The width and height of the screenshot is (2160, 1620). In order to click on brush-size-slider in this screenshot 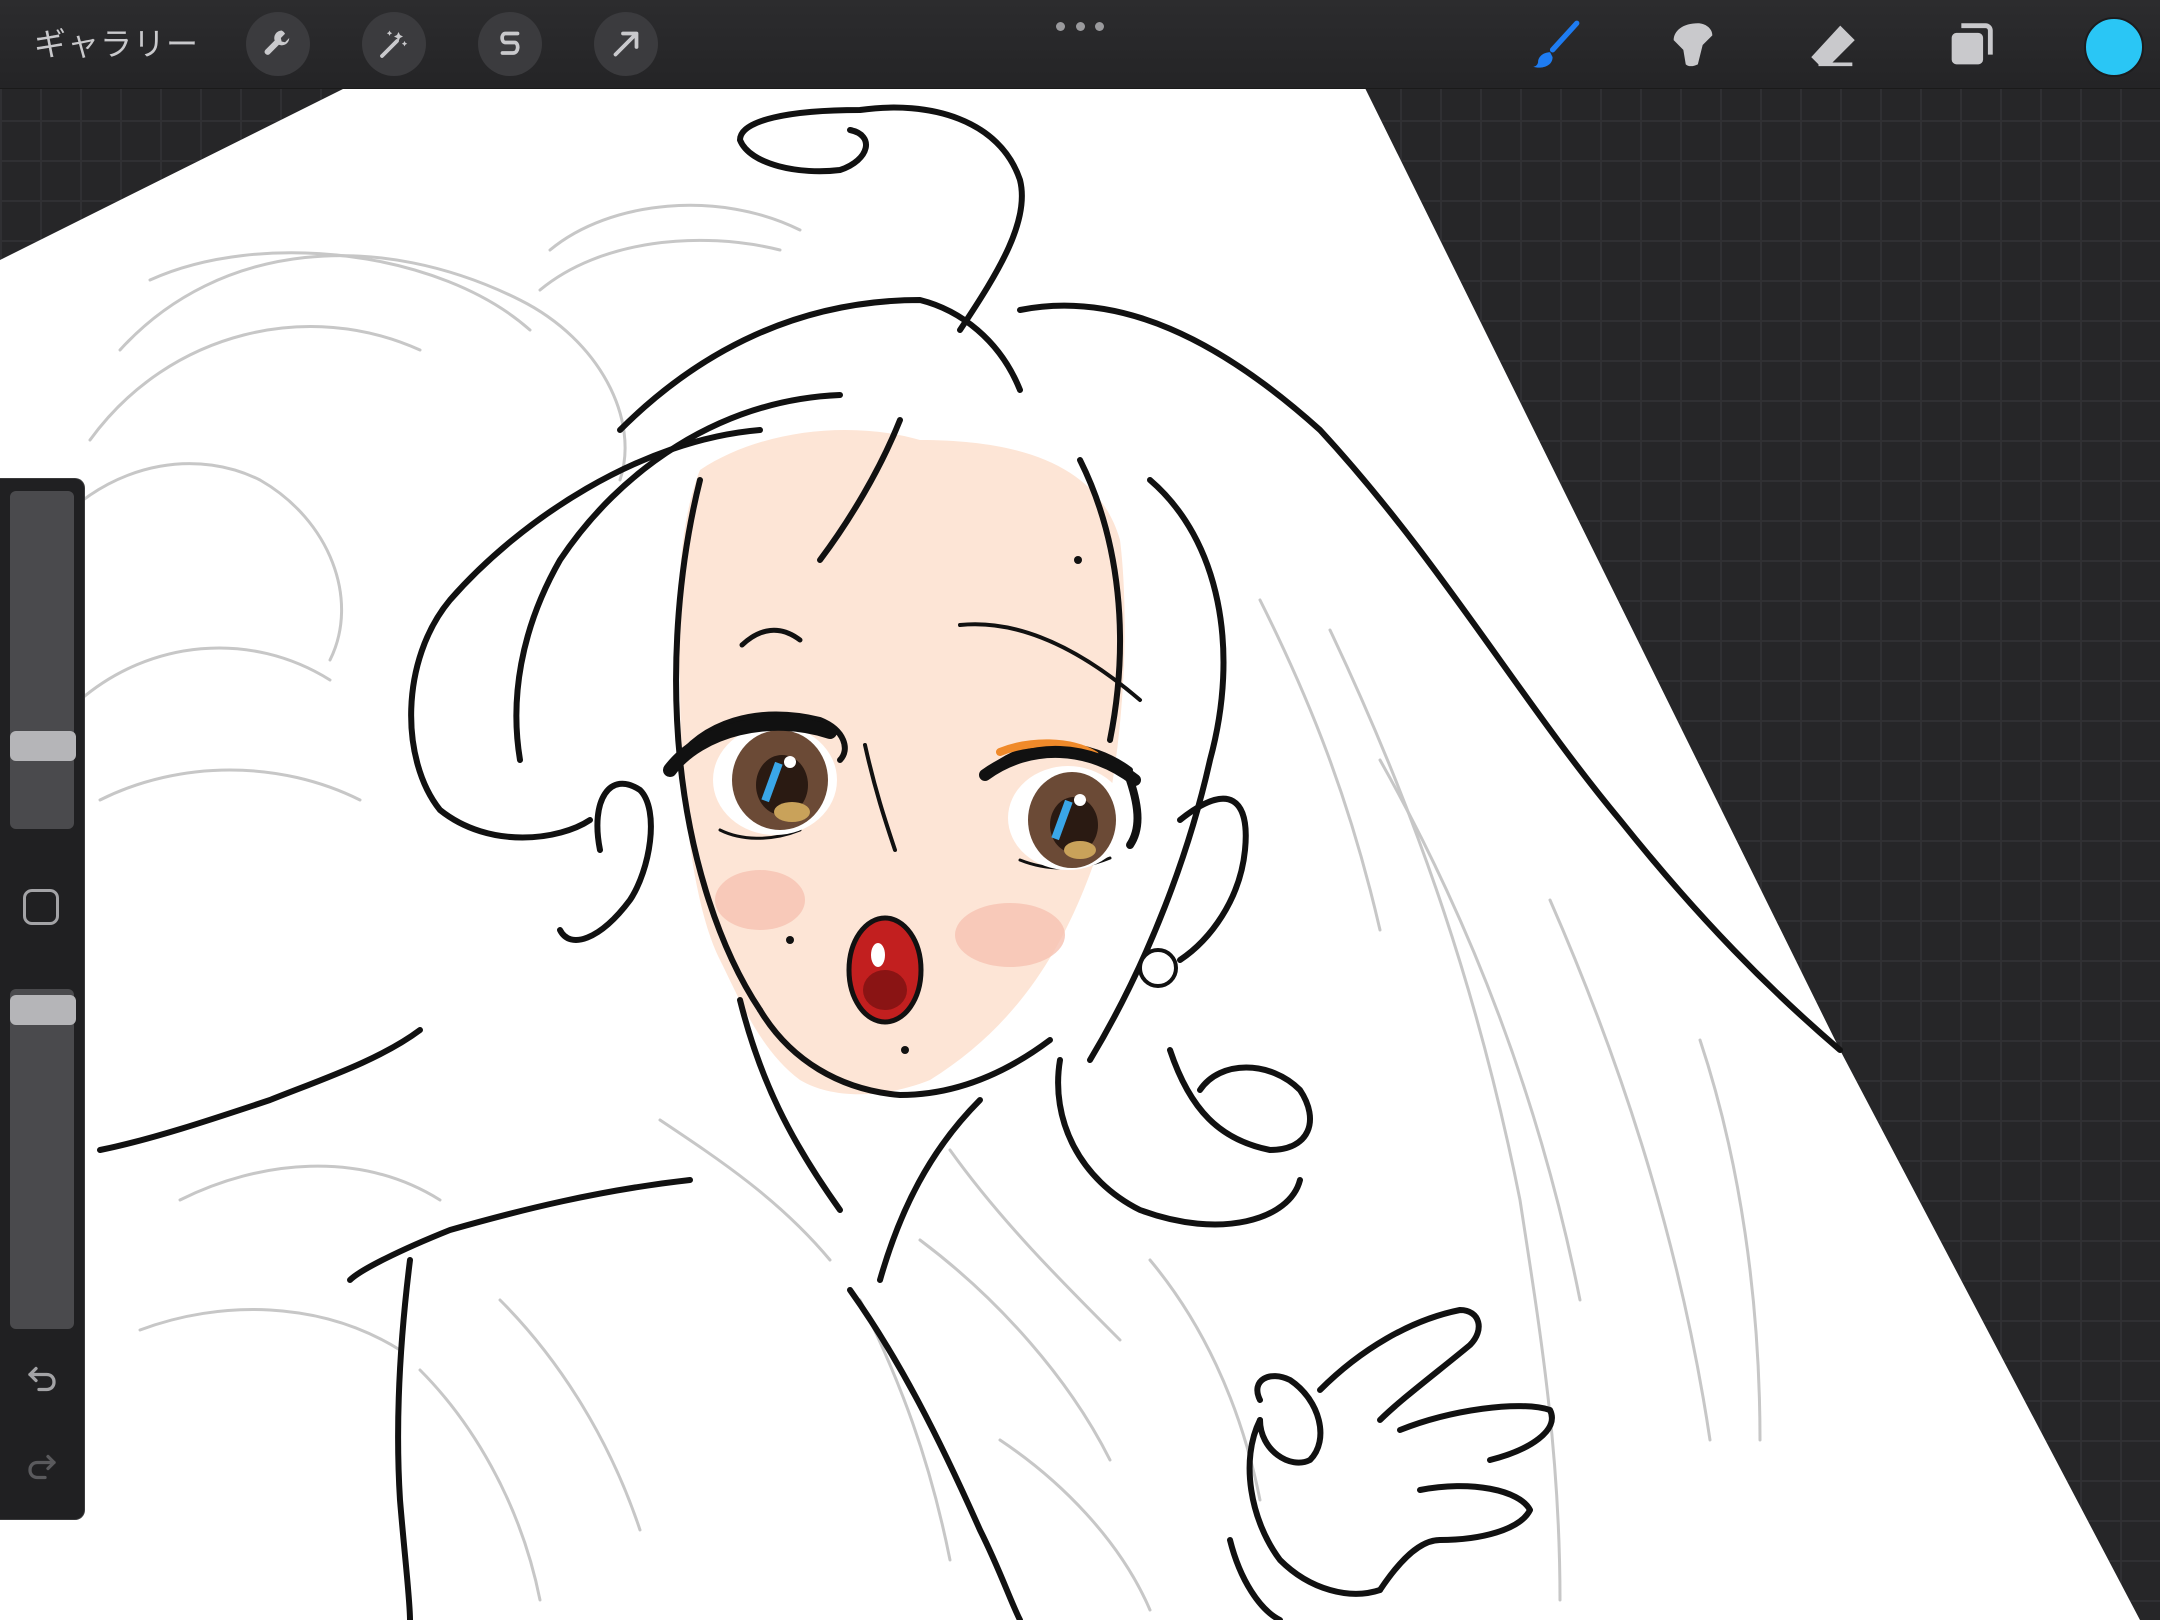, I will do `click(42, 660)`.